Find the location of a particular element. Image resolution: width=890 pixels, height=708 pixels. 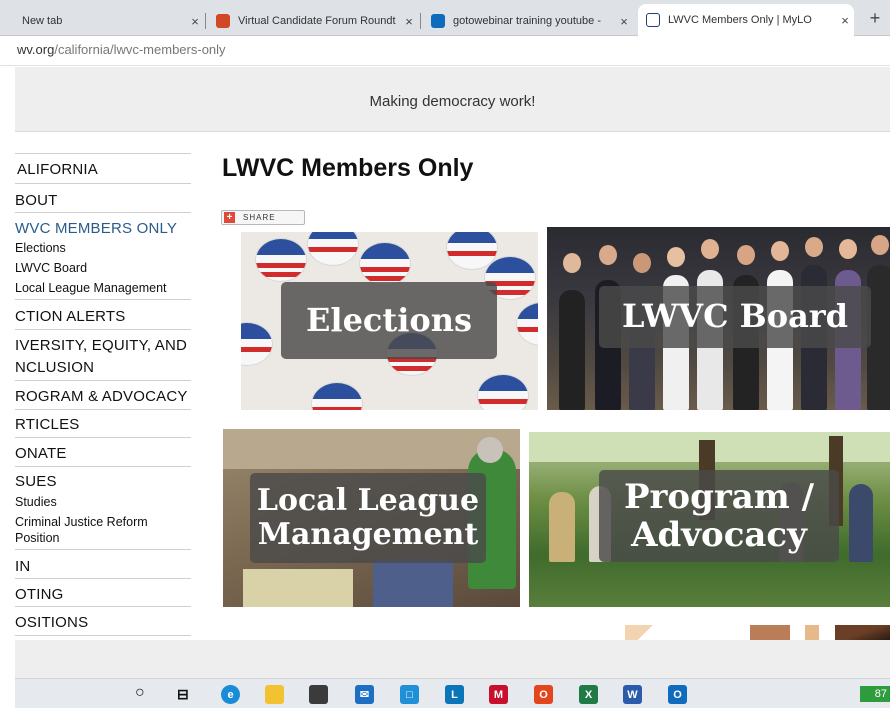

outlook-calendar-icon: □ is located at coordinates (409, 694).